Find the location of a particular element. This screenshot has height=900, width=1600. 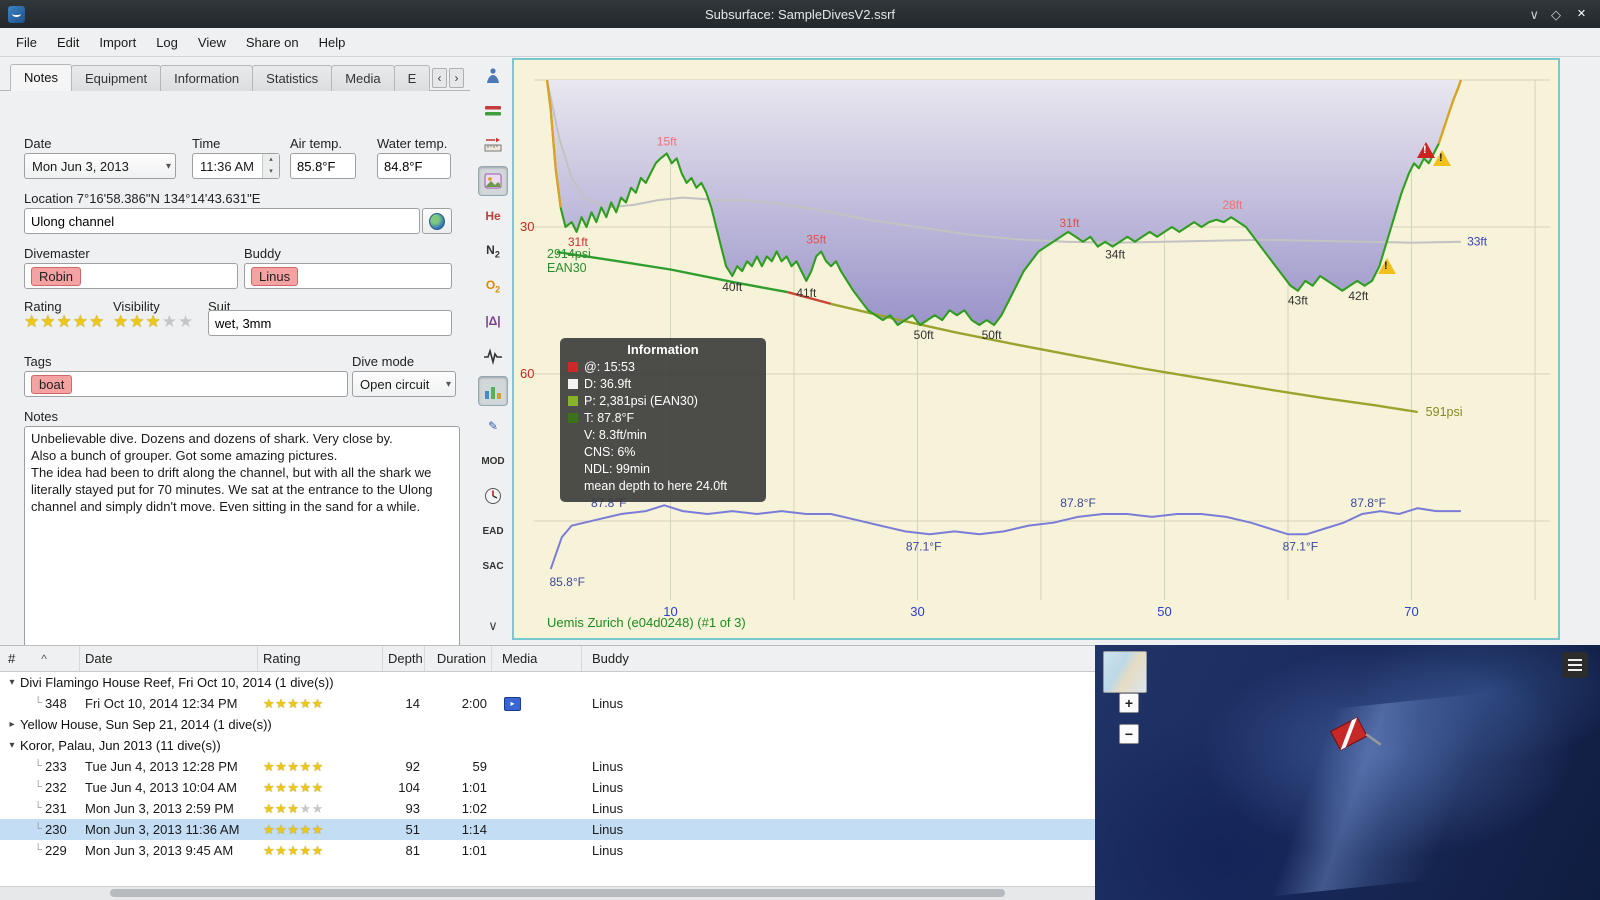

edit-icon: ✎ is located at coordinates (493, 426).